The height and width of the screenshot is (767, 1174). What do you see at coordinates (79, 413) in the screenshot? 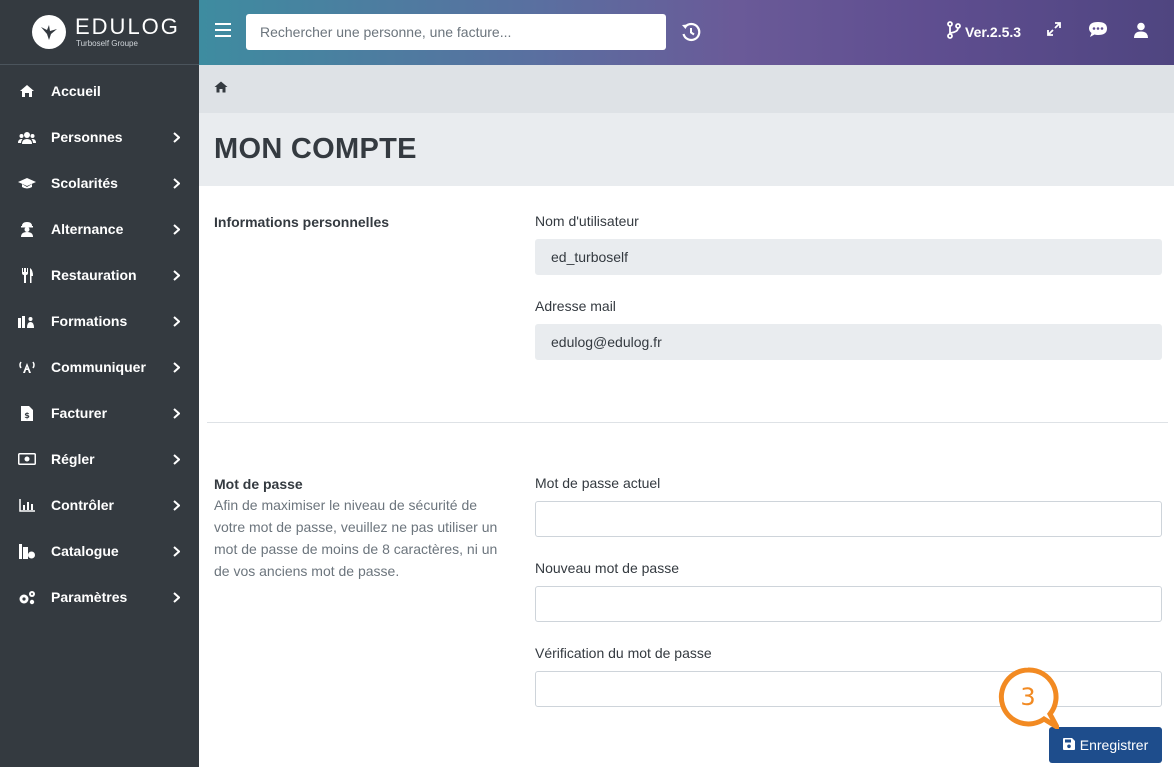
I see `sidebar-item-label: Facturer` at bounding box center [79, 413].